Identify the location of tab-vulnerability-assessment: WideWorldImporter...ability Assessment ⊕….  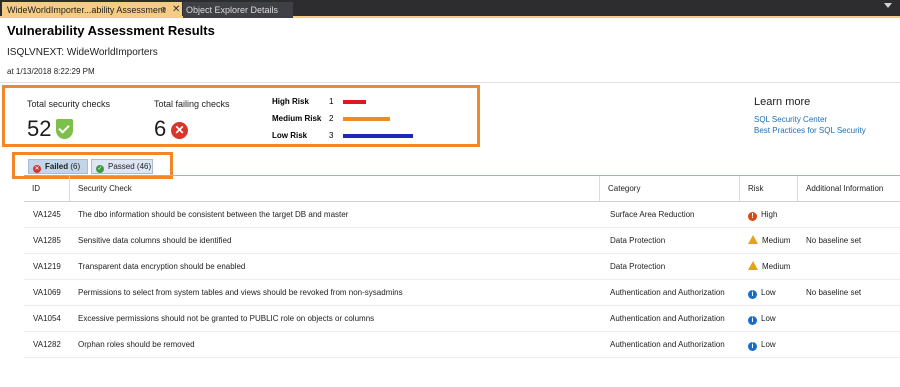
(92, 10).